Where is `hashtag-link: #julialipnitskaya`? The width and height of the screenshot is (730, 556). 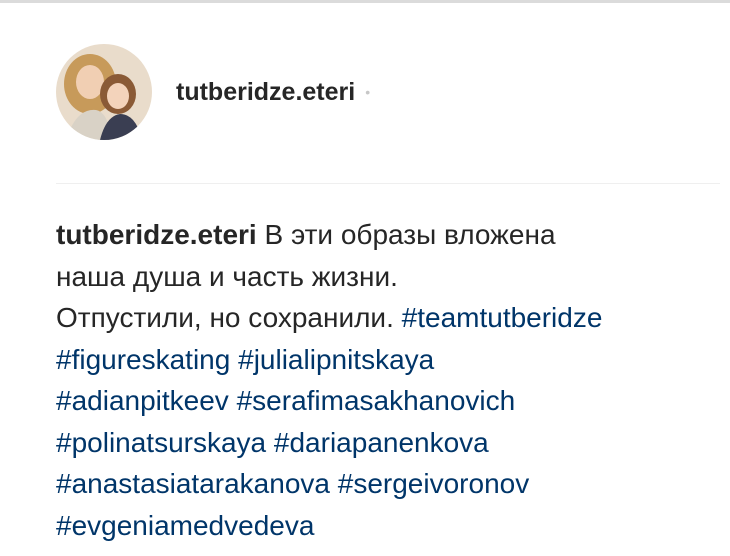
hashtag-link: #julialipnitskaya is located at coordinates (336, 359).